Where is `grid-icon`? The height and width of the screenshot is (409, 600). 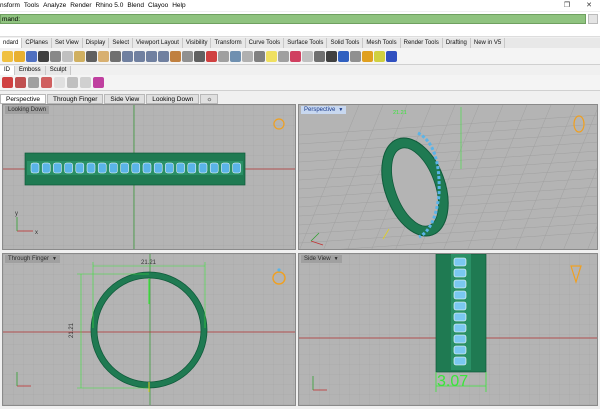
grid-icon is located at coordinates (199, 56).